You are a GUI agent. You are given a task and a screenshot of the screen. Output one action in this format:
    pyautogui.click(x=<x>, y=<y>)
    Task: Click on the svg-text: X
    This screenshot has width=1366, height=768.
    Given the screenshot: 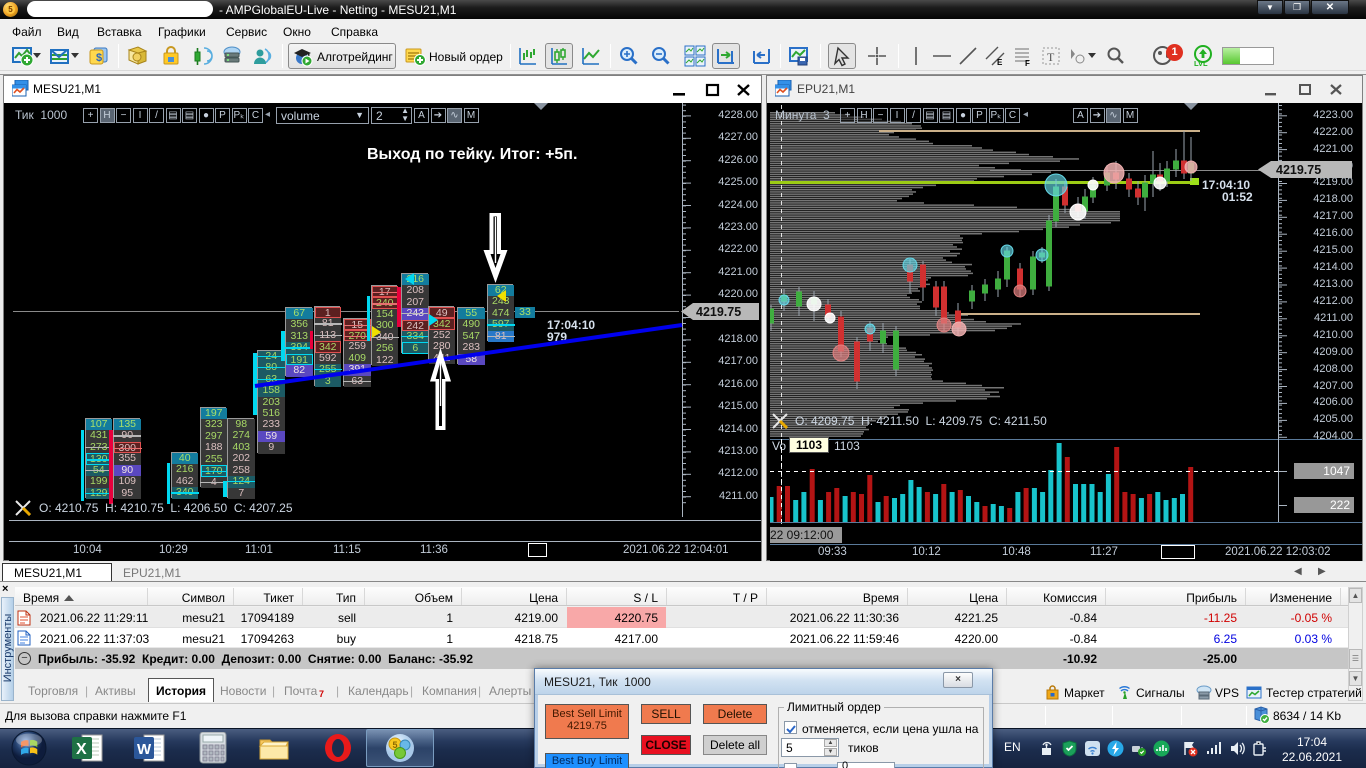 What is the action you would take?
    pyautogui.click(x=81, y=749)
    